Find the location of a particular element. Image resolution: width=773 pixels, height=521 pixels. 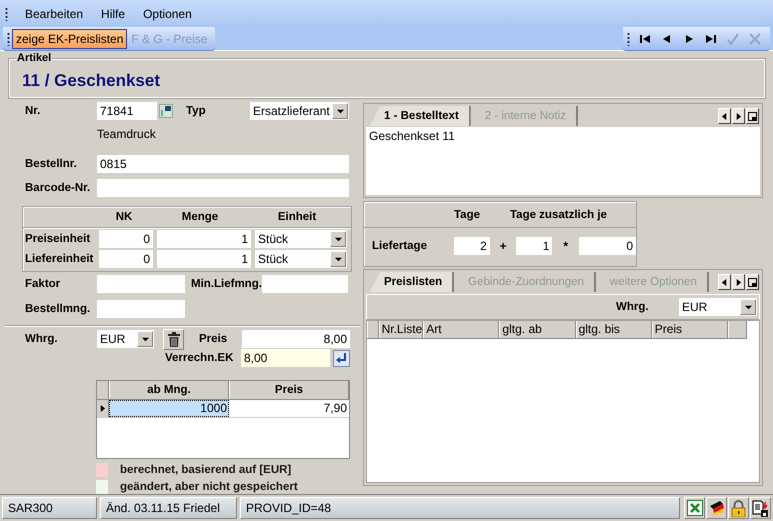

toolbar-button: zeige EK-Preislisten is located at coordinates (70, 38).